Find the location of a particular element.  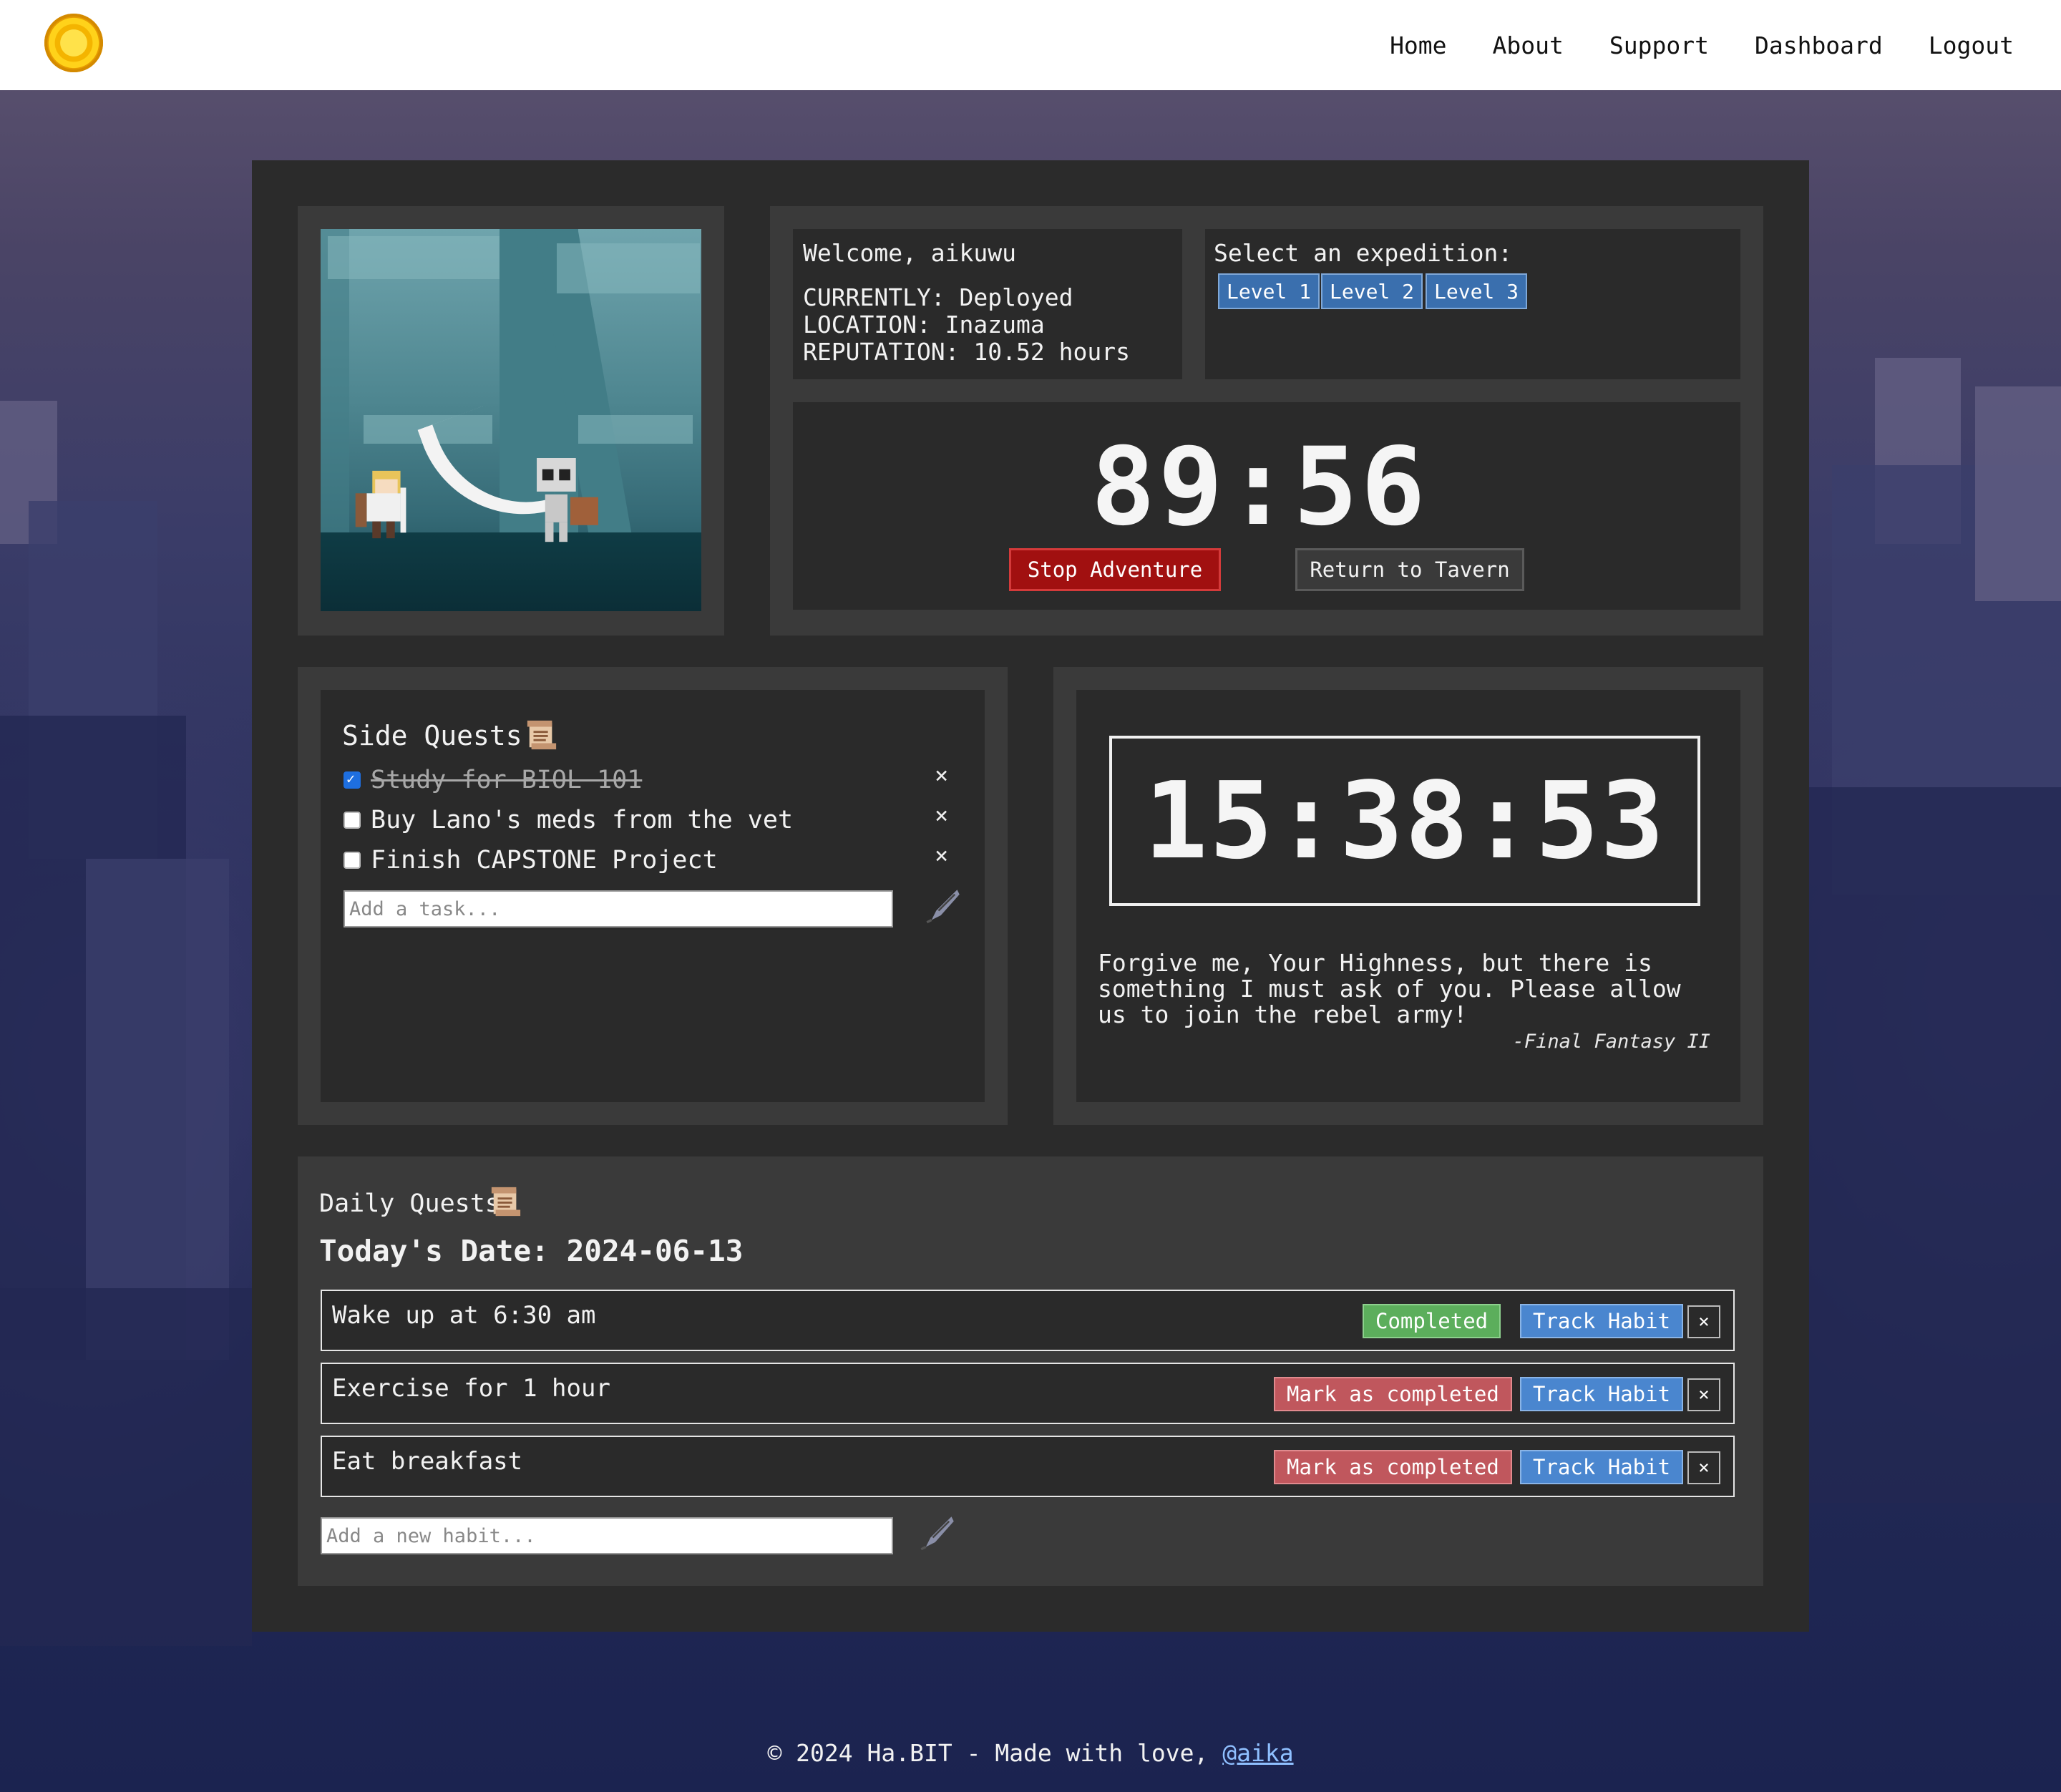

add-habit-input is located at coordinates (607, 1535).